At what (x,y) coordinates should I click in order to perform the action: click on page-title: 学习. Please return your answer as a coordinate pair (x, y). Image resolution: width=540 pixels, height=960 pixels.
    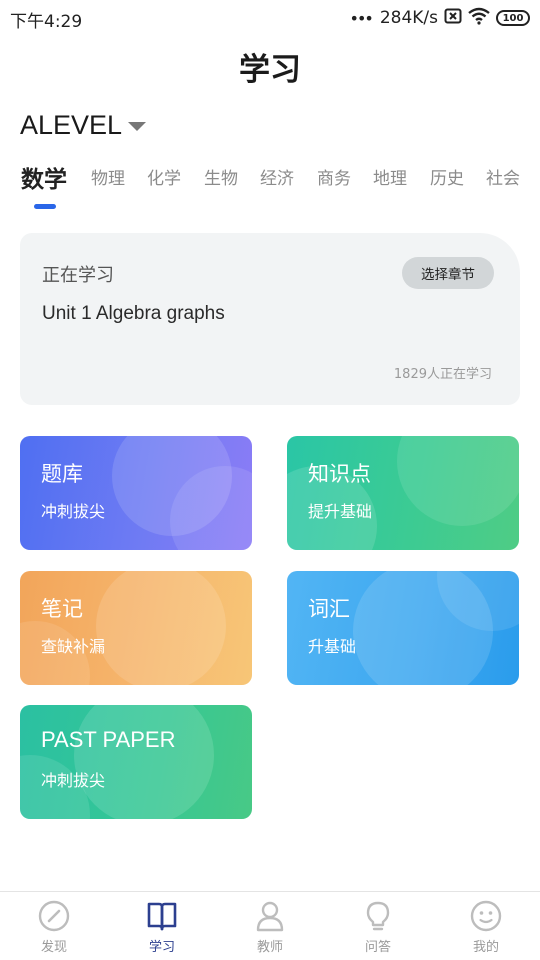
    Looking at the image, I should click on (270, 70).